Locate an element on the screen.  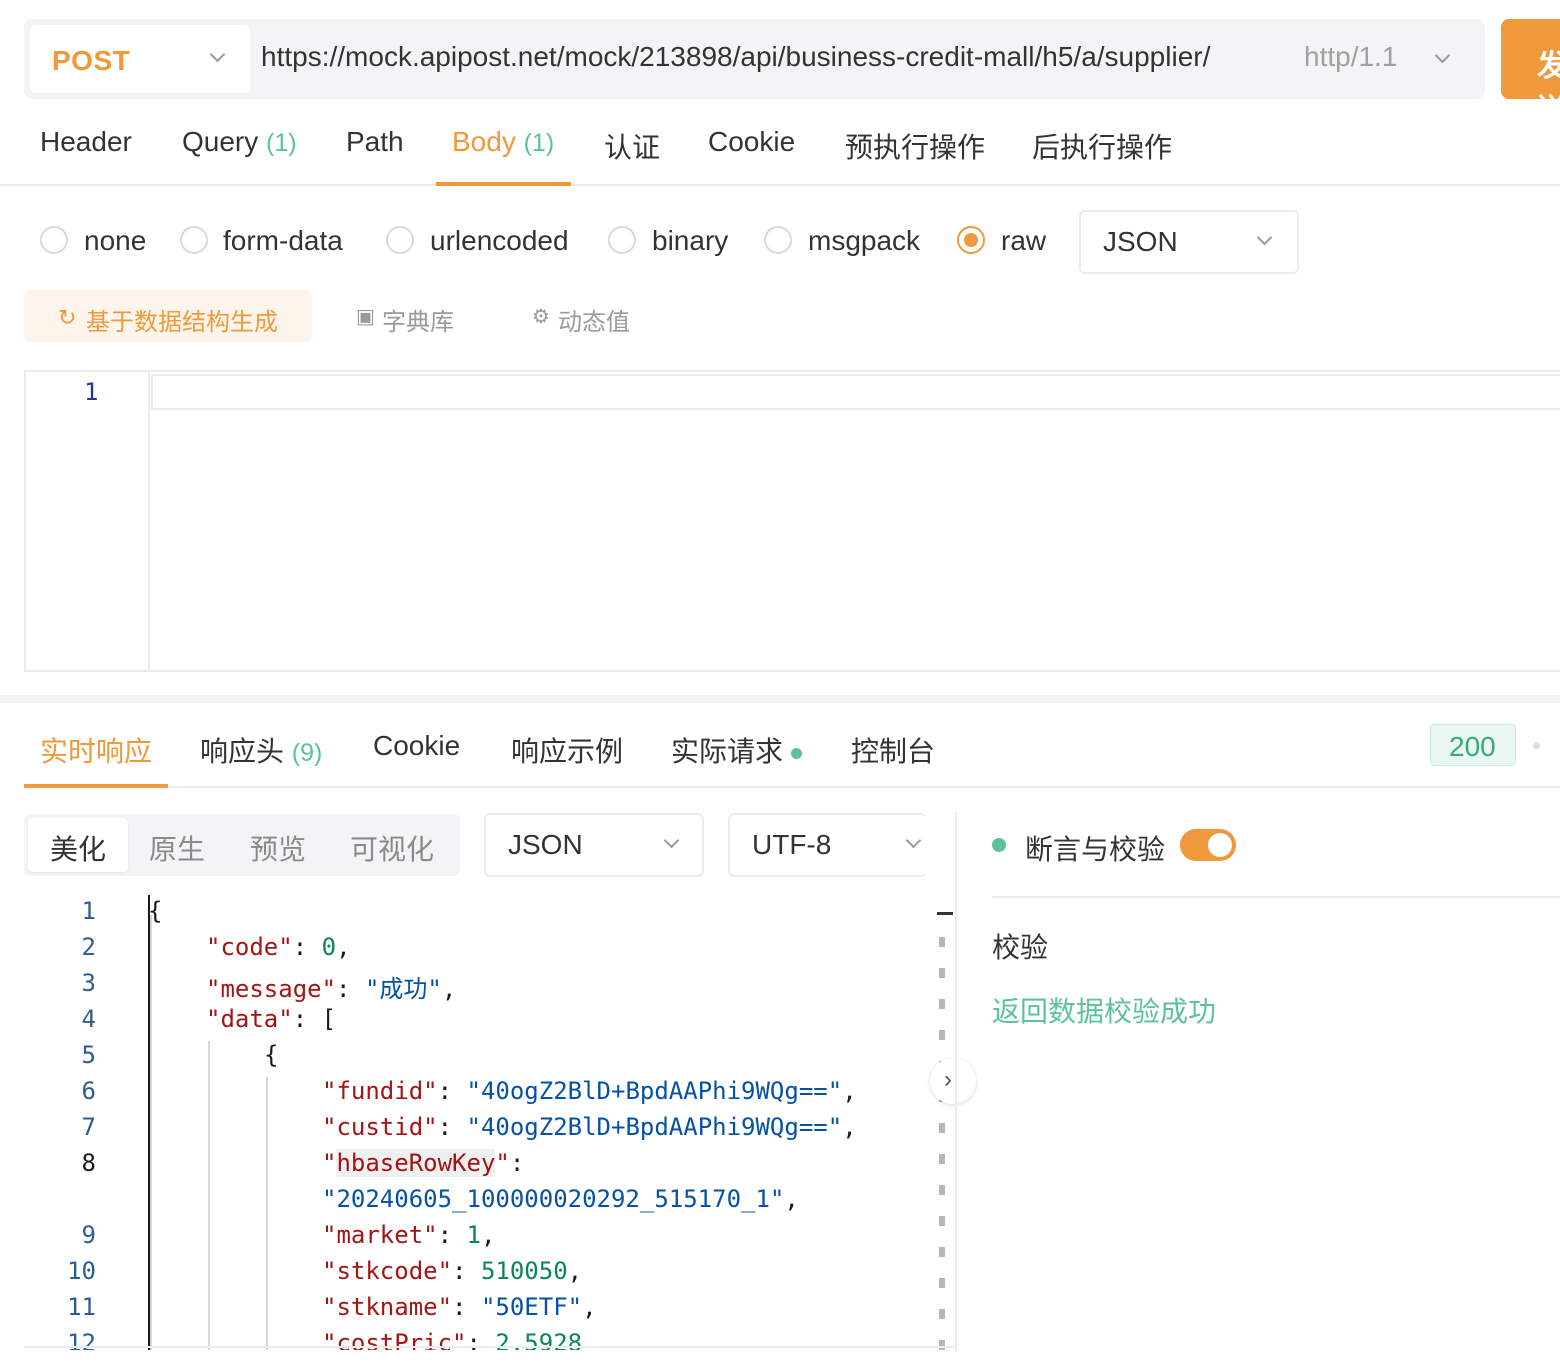
code-line: "market": 1, is located at coordinates (409, 1235).